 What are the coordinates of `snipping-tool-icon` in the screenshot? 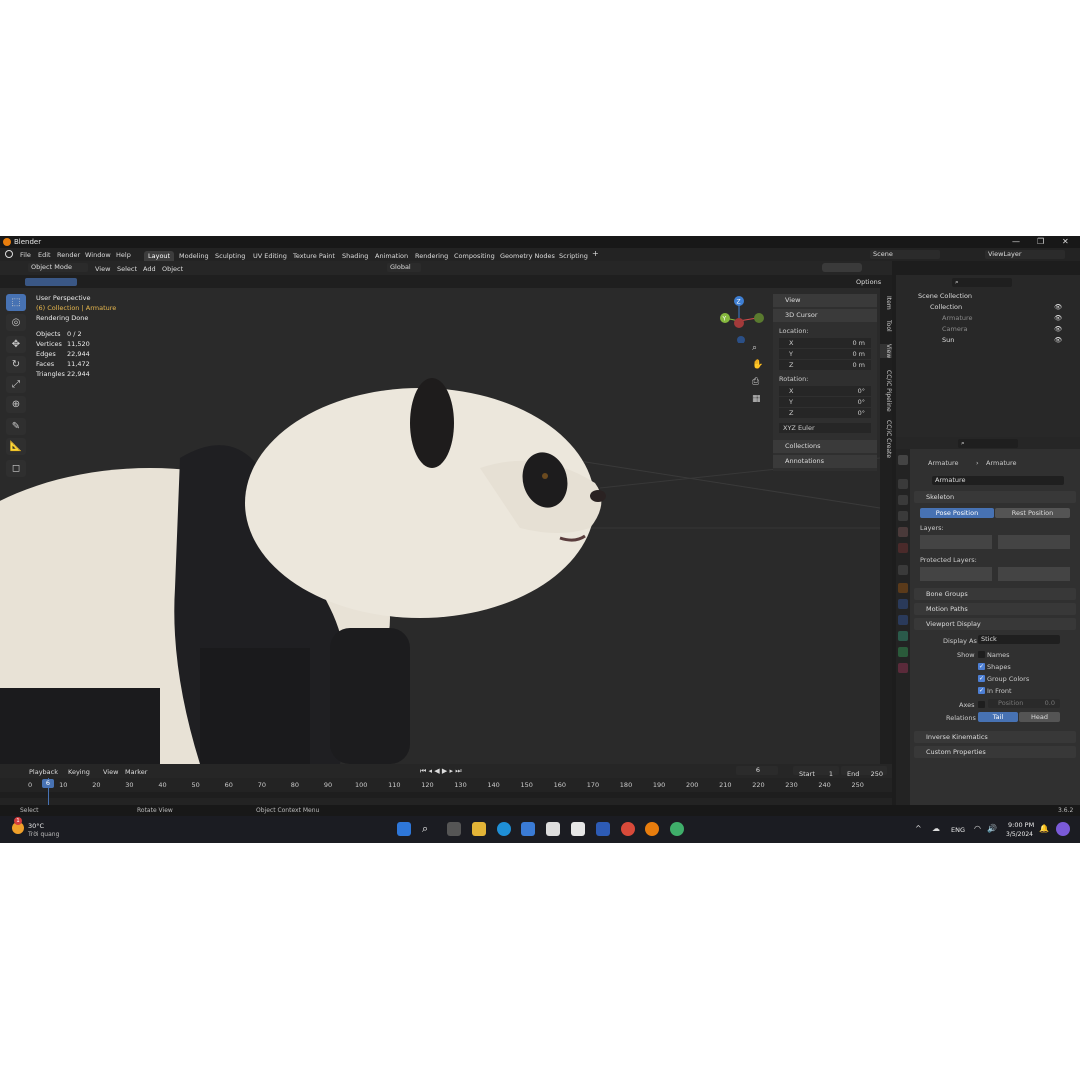 It's located at (528, 829).